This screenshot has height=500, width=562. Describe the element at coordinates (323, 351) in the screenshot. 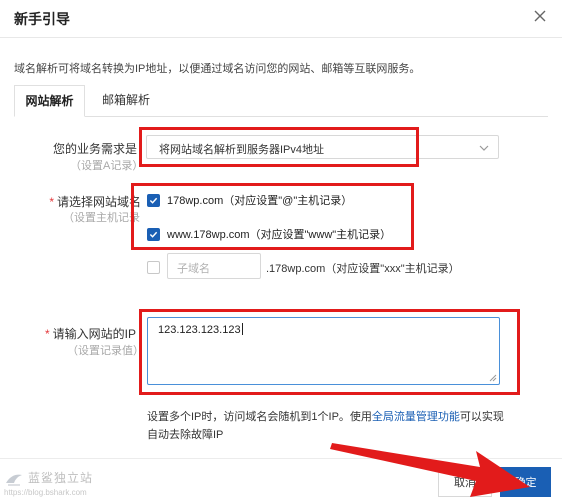

I see `ip-textarea: 123.123.123.123` at that location.